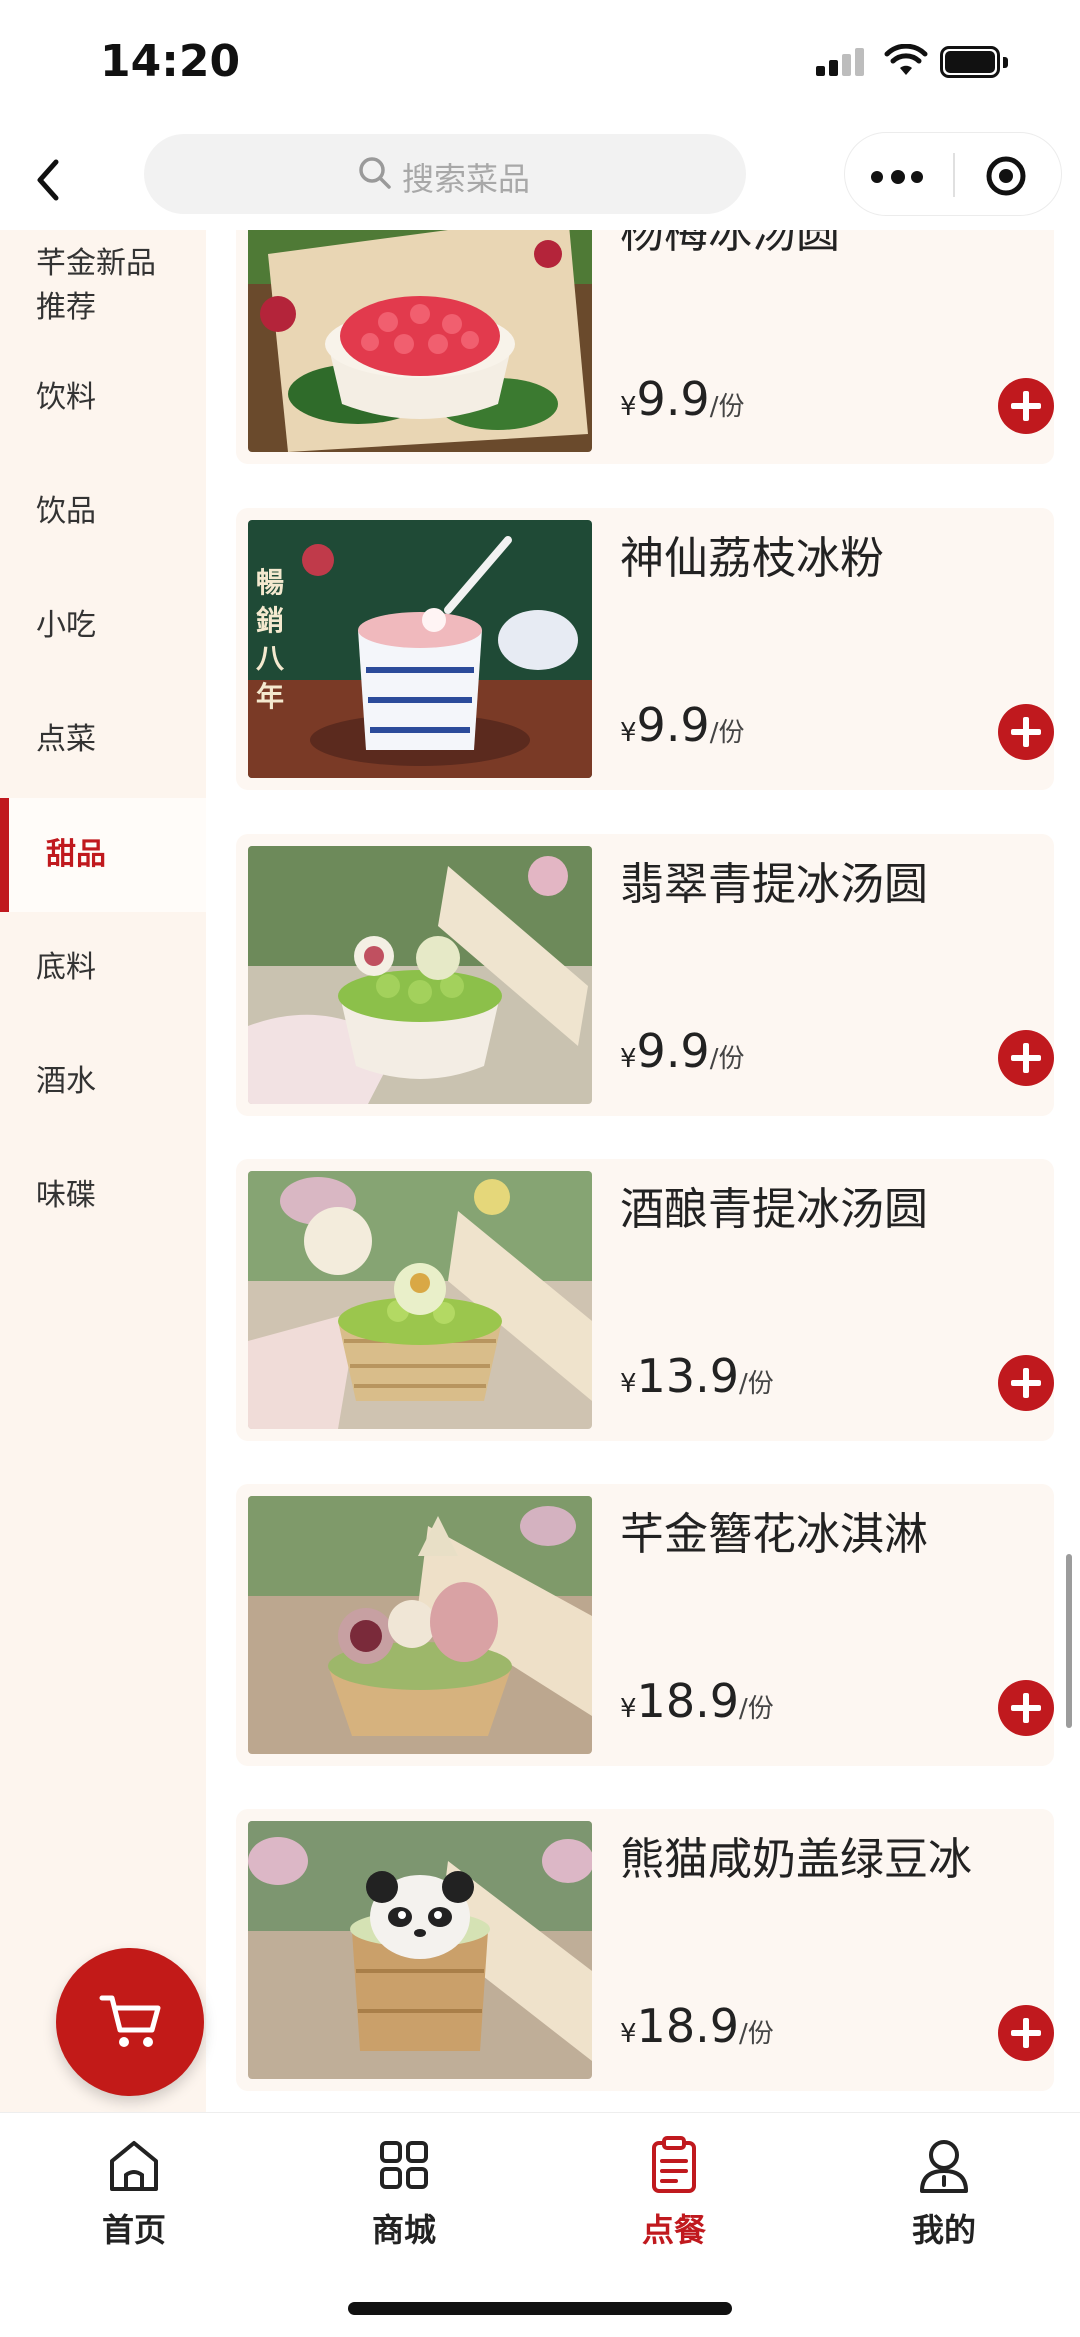 This screenshot has width=1080, height=2337. I want to click on grid-icon, so click(404, 2165).